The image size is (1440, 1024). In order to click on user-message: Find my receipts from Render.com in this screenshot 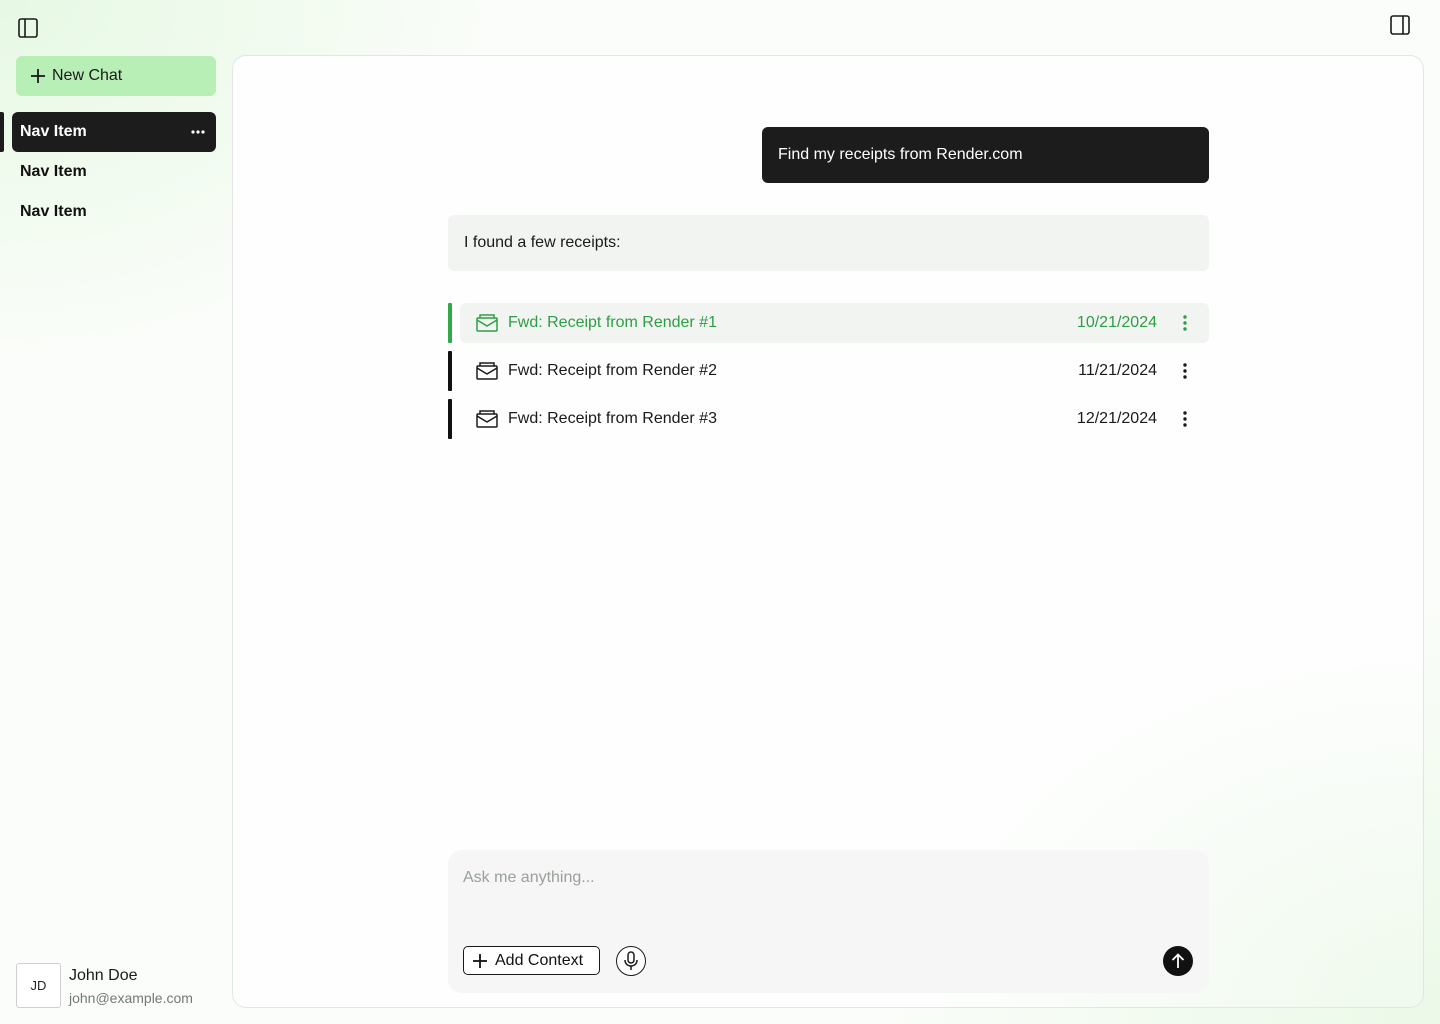, I will do `click(985, 155)`.